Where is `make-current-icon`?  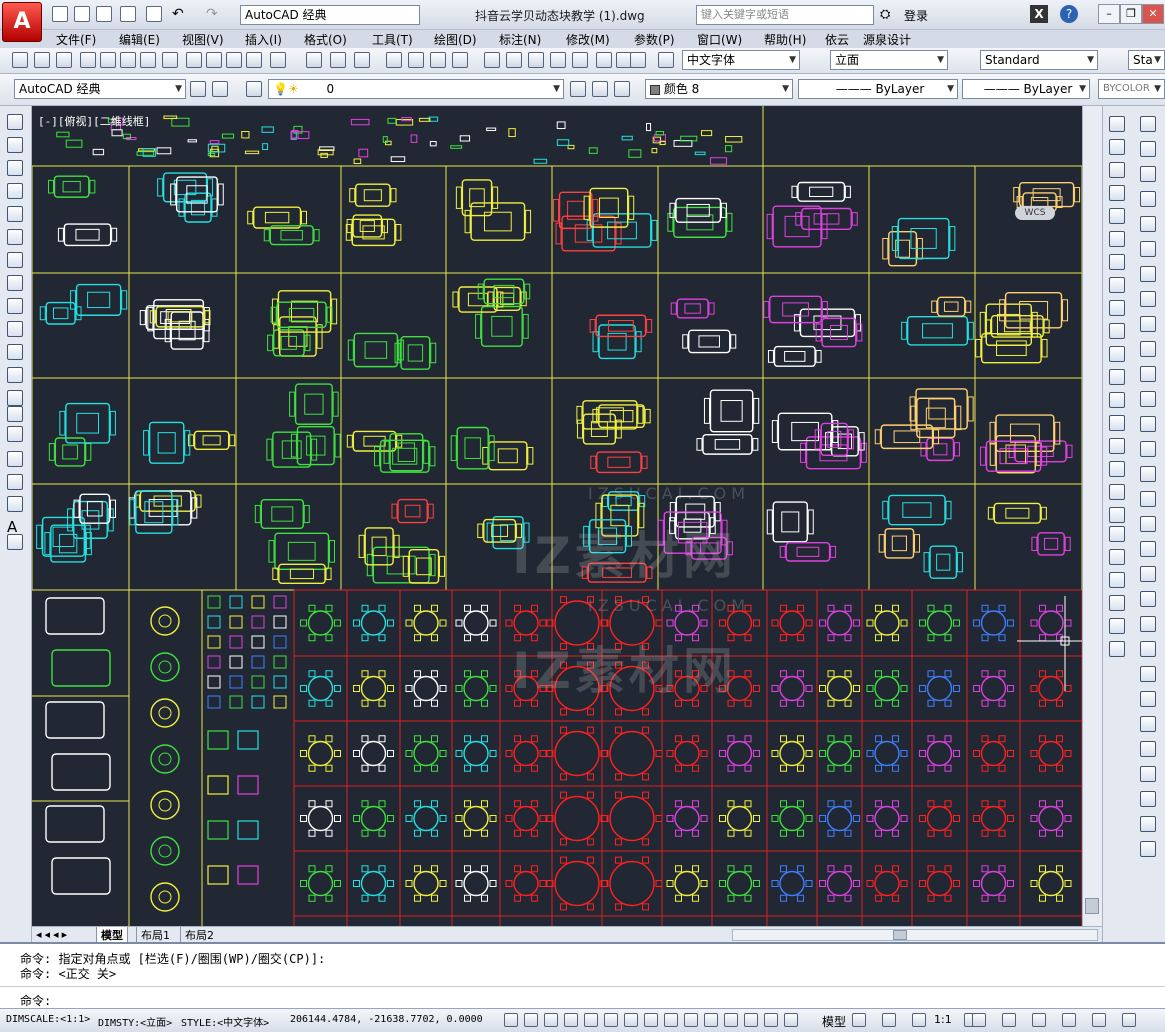 make-current-icon is located at coordinates (578, 89).